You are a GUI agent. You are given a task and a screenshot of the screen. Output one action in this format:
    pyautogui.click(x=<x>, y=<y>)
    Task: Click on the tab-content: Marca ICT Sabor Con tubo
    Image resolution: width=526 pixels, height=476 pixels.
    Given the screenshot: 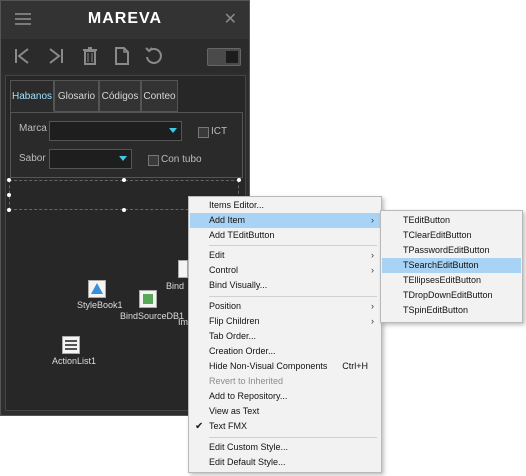 What is the action you would take?
    pyautogui.click(x=126, y=145)
    